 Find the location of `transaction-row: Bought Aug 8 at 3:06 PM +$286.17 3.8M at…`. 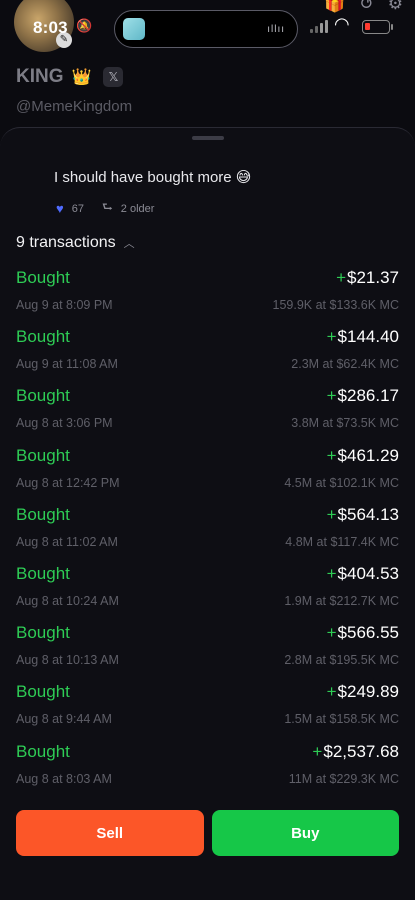

transaction-row: Bought Aug 8 at 3:06 PM +$286.17 3.8M at… is located at coordinates (207, 415).